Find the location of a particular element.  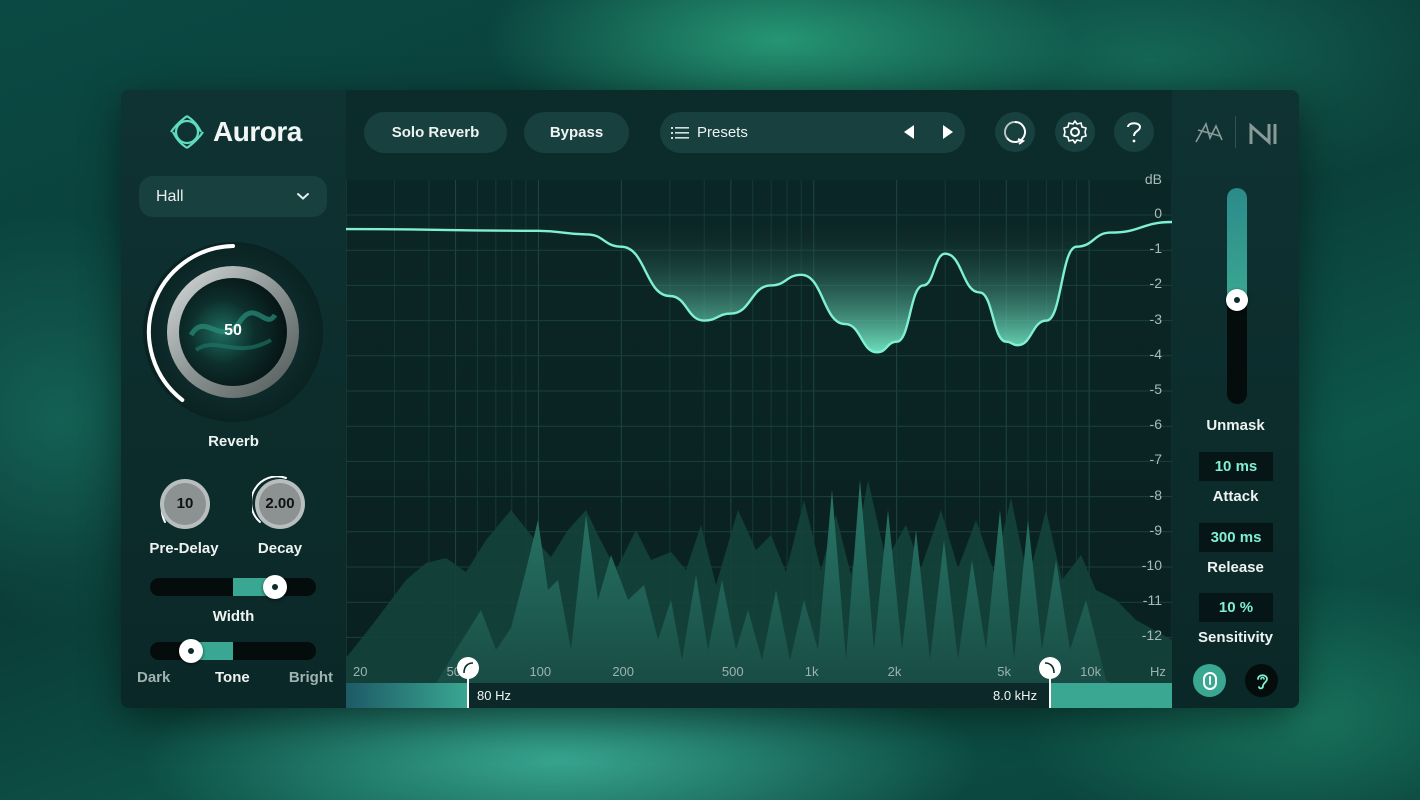

width-label: Width is located at coordinates (233, 616).